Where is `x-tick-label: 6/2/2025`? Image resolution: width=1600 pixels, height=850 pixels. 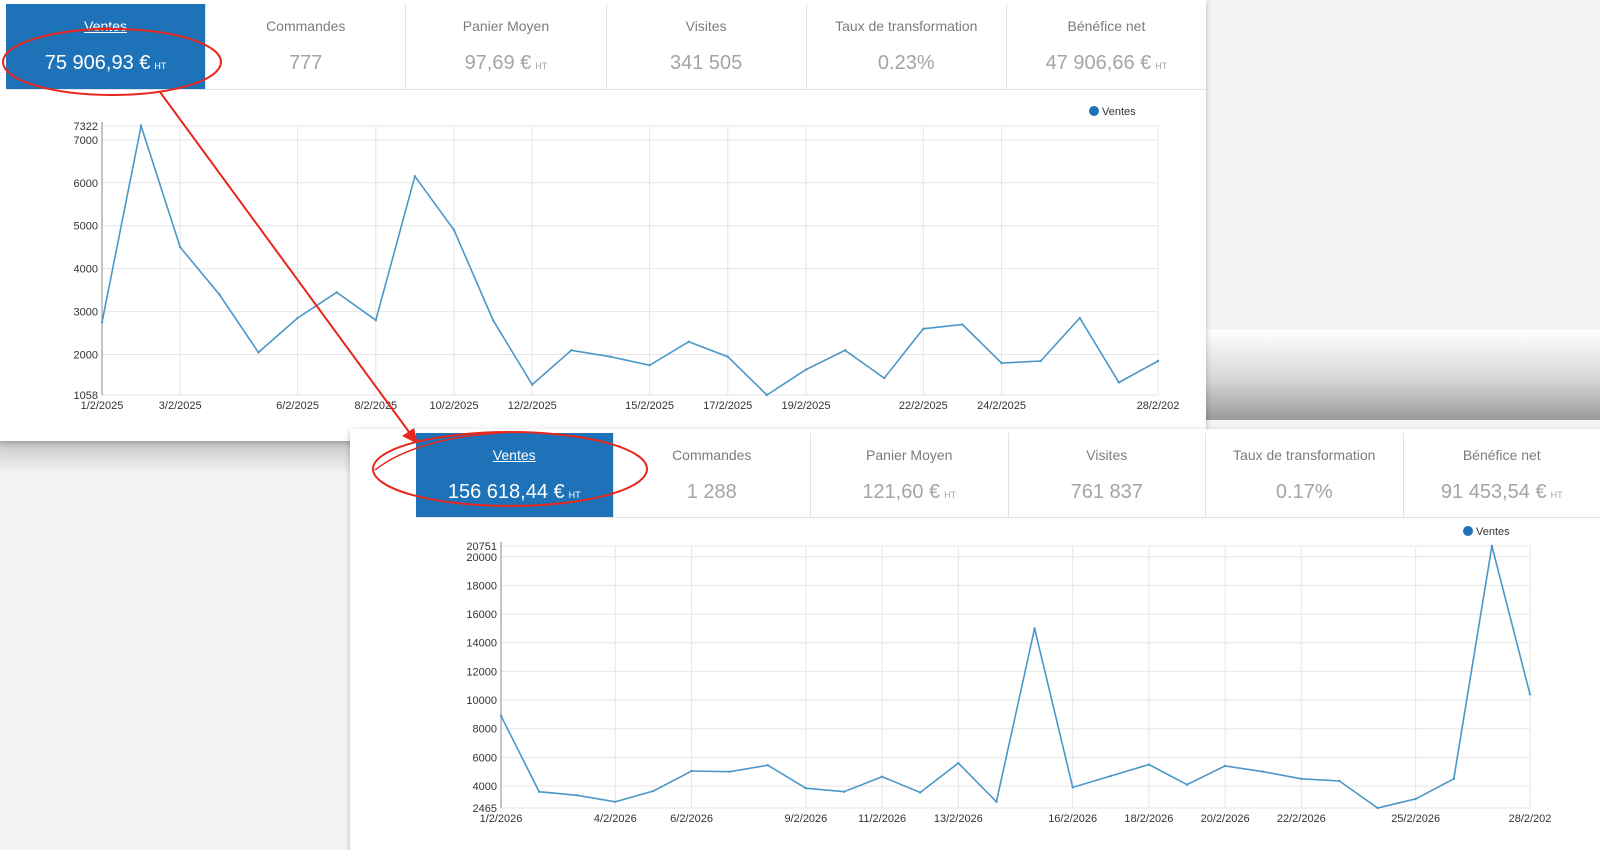 x-tick-label: 6/2/2025 is located at coordinates (297, 406).